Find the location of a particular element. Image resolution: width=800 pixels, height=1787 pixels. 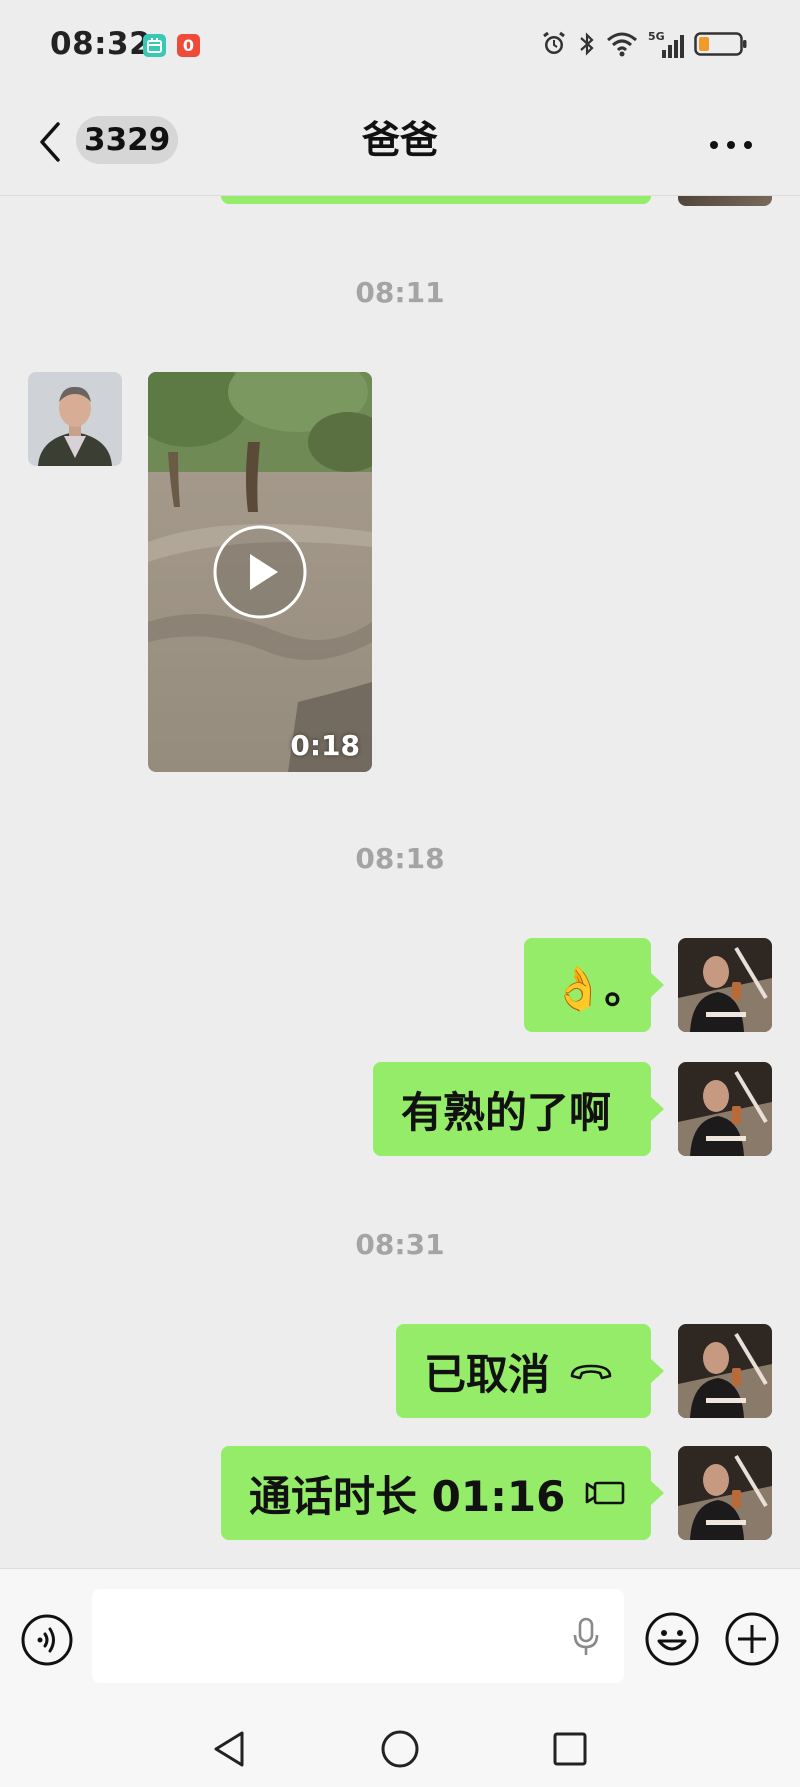

timestamp: 08:18 is located at coordinates (400, 858).